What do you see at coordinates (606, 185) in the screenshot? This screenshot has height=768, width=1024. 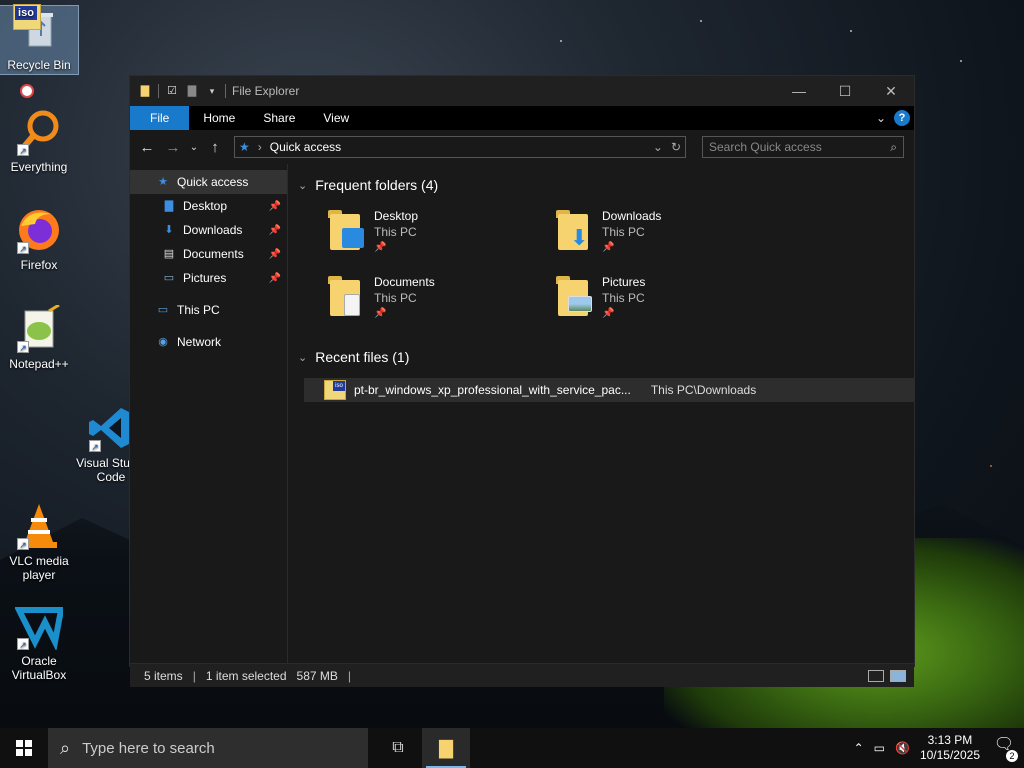 I see `frequent-folders-header: ⌄ Frequent folders (4)` at bounding box center [606, 185].